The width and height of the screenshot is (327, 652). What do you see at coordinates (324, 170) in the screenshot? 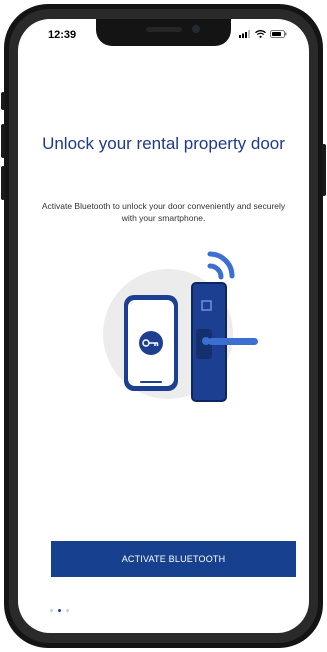
I see `side-button-power` at bounding box center [324, 170].